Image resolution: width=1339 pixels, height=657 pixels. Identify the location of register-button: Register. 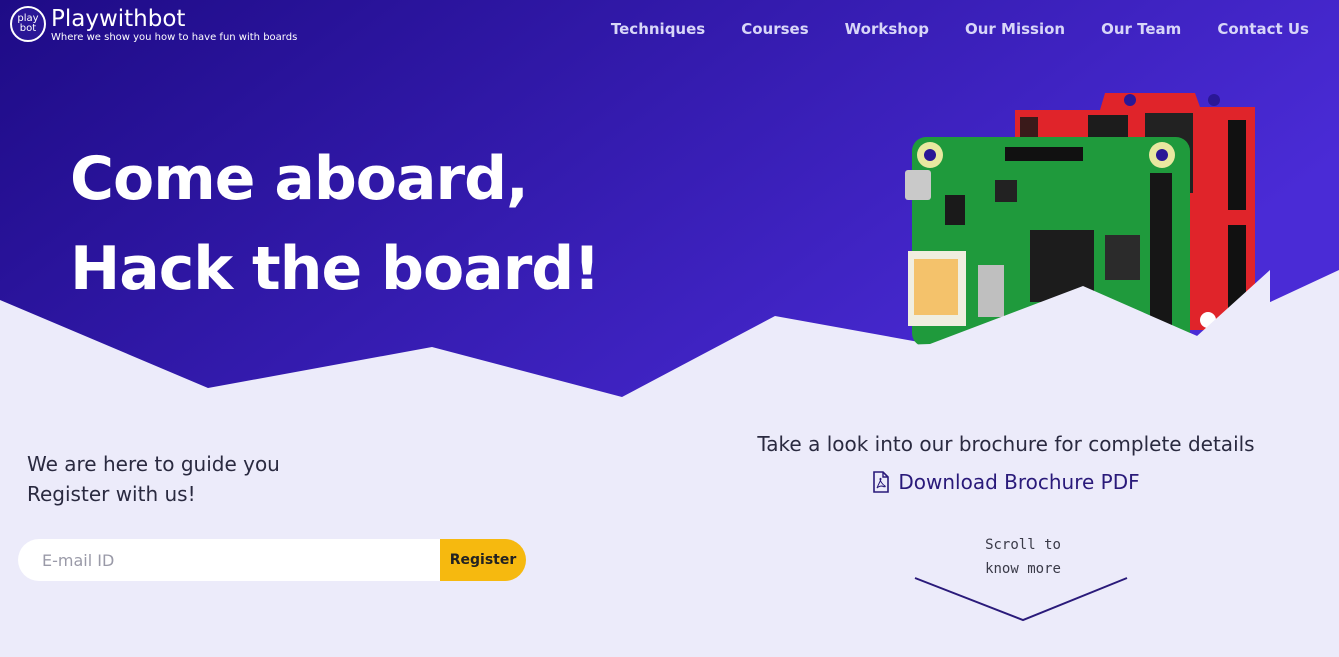
(483, 560).